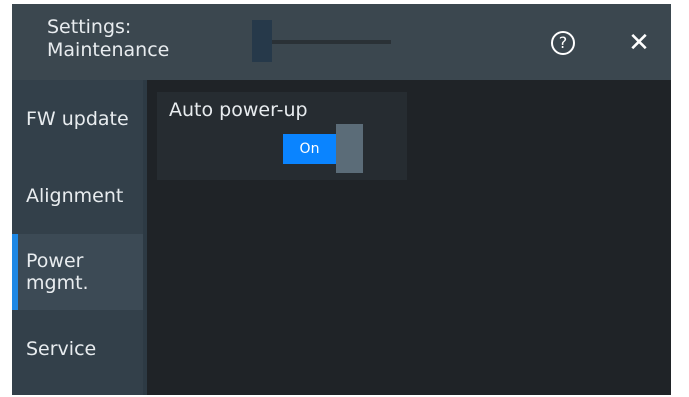 This screenshot has width=689, height=397. Describe the element at coordinates (57, 272) in the screenshot. I see `sidebar-item-label: Power mgmt.` at that location.